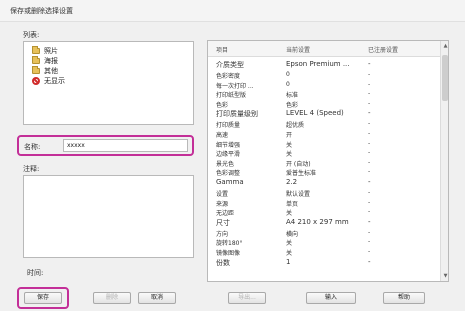 This screenshot has height=311, width=465. I want to click on list-item-label: 海报, so click(51, 60).